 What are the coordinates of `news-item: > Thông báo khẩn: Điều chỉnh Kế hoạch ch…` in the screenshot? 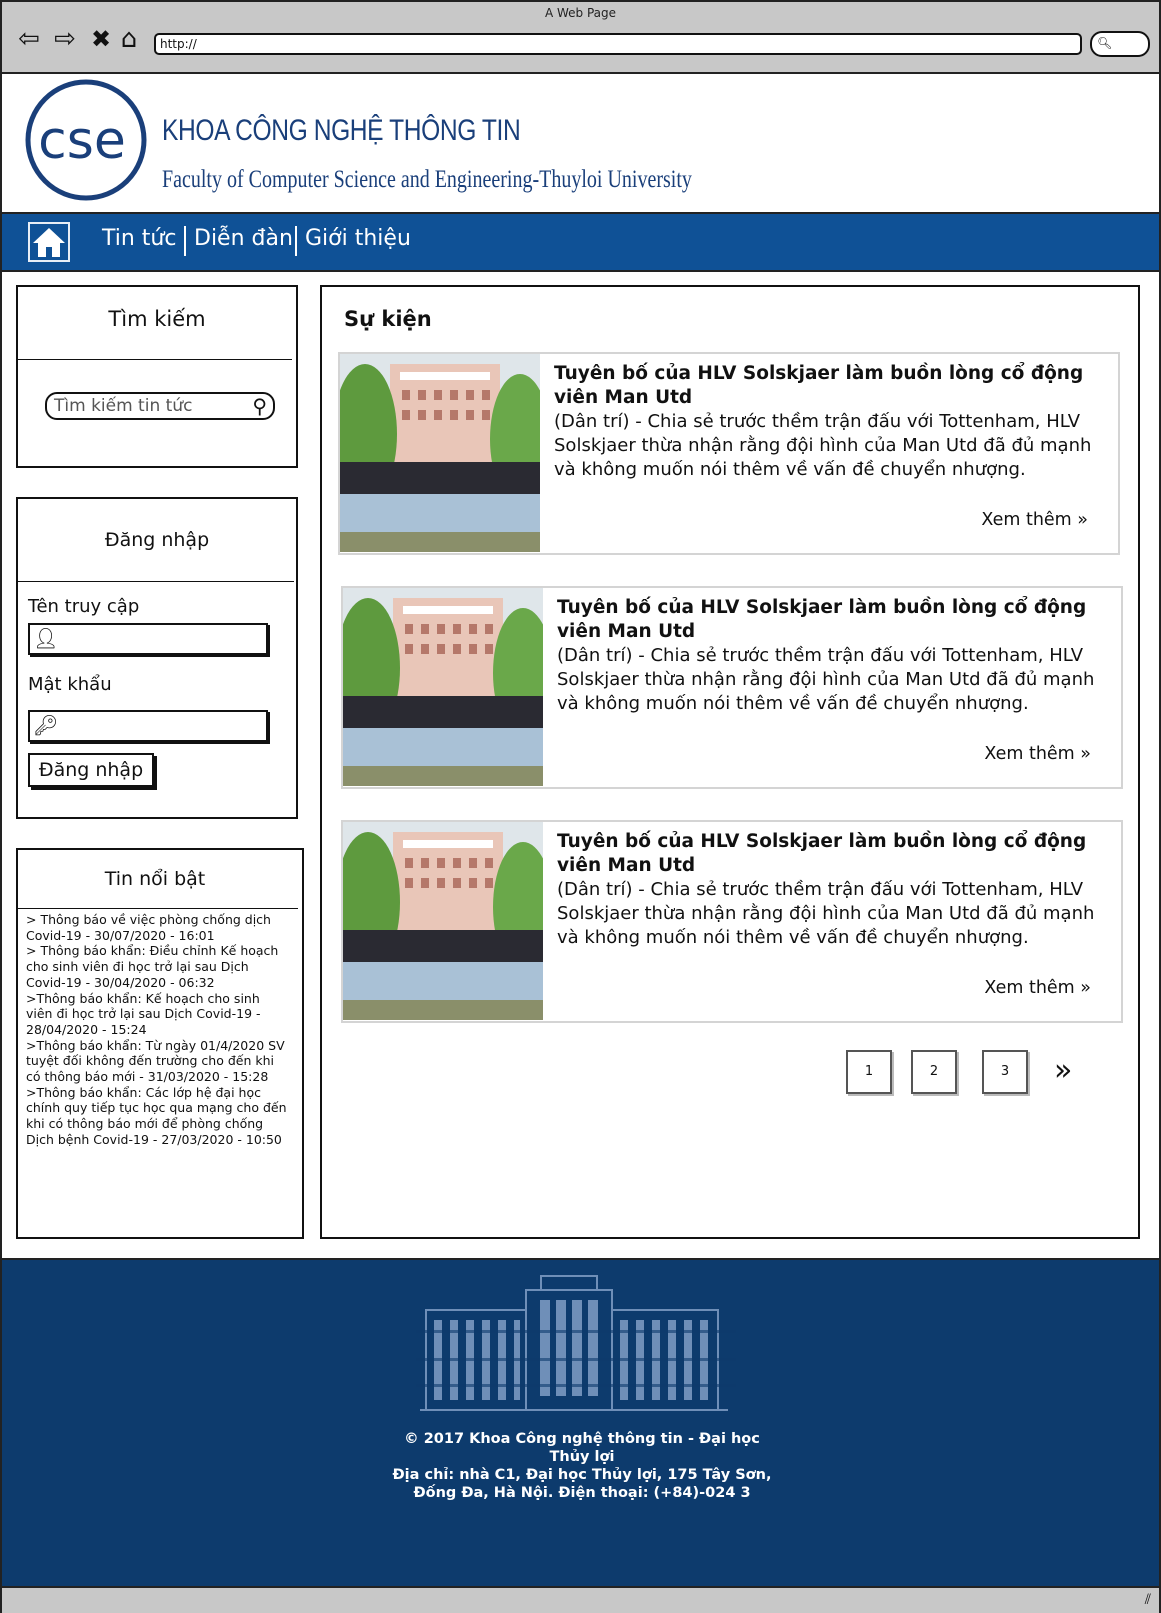 It's located at (157, 966).